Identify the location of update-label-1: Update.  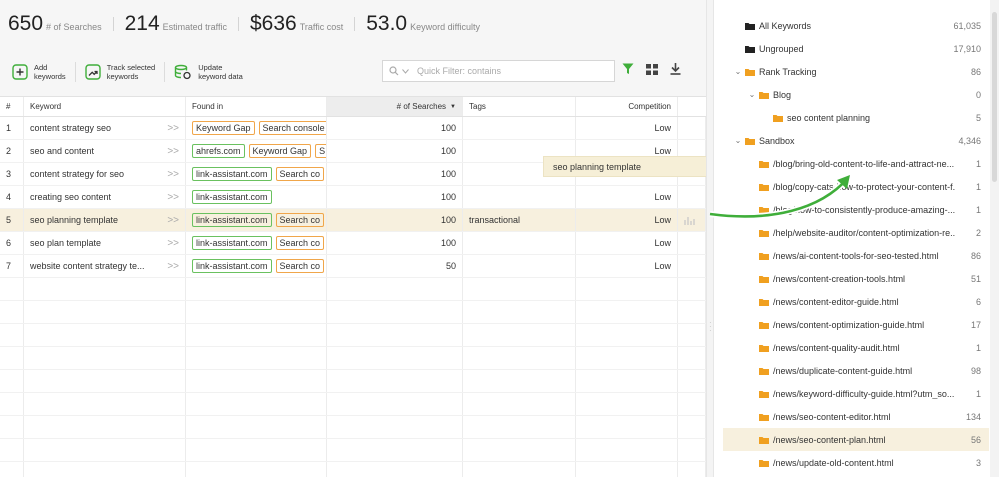
(210, 67).